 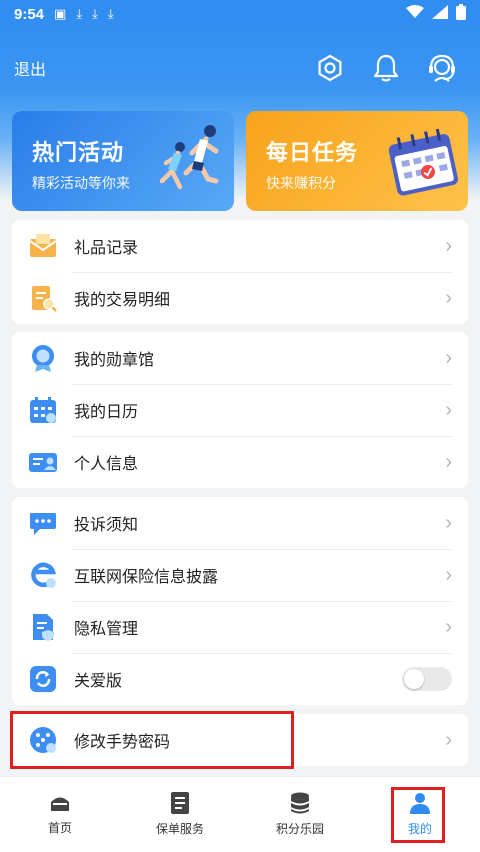 I want to click on calendar-icon, so click(x=43, y=410).